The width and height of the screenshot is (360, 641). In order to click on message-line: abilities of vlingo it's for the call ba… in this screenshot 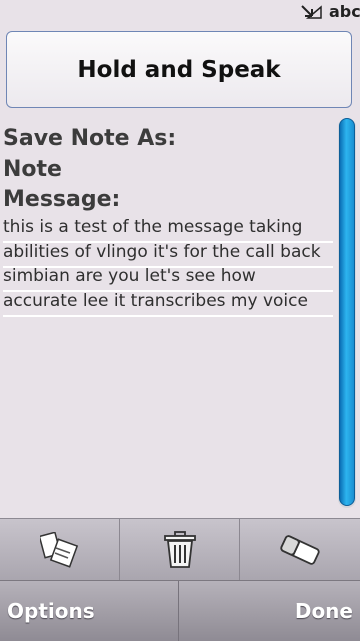, I will do `click(168, 255)`.